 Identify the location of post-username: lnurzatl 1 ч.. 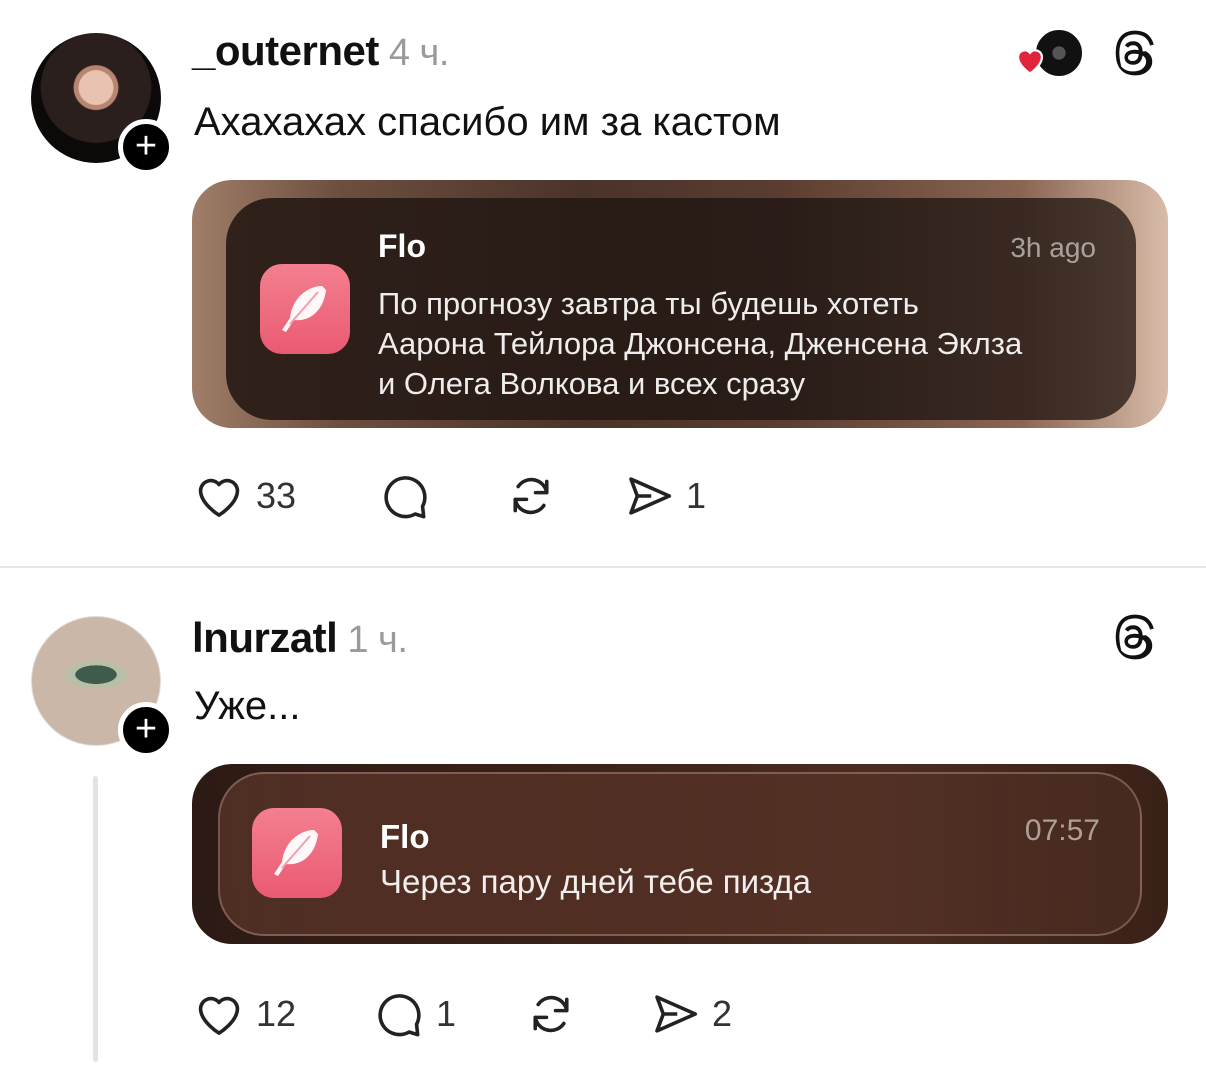
(300, 638).